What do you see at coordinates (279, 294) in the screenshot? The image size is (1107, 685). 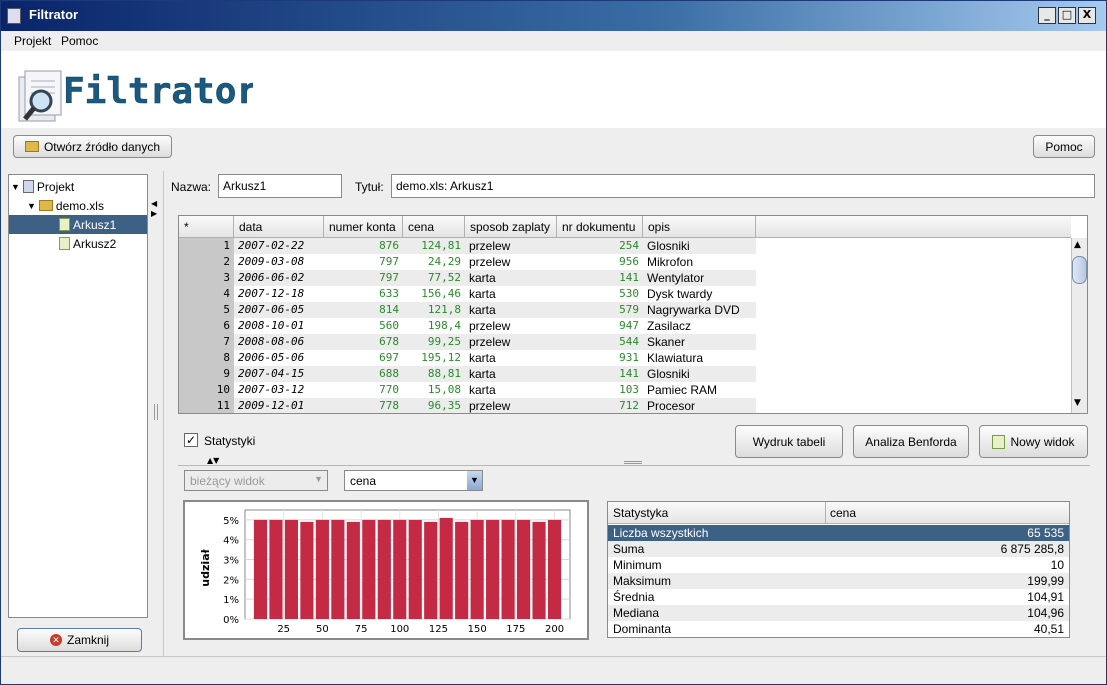 I see `cell-date: 2007-12-18` at bounding box center [279, 294].